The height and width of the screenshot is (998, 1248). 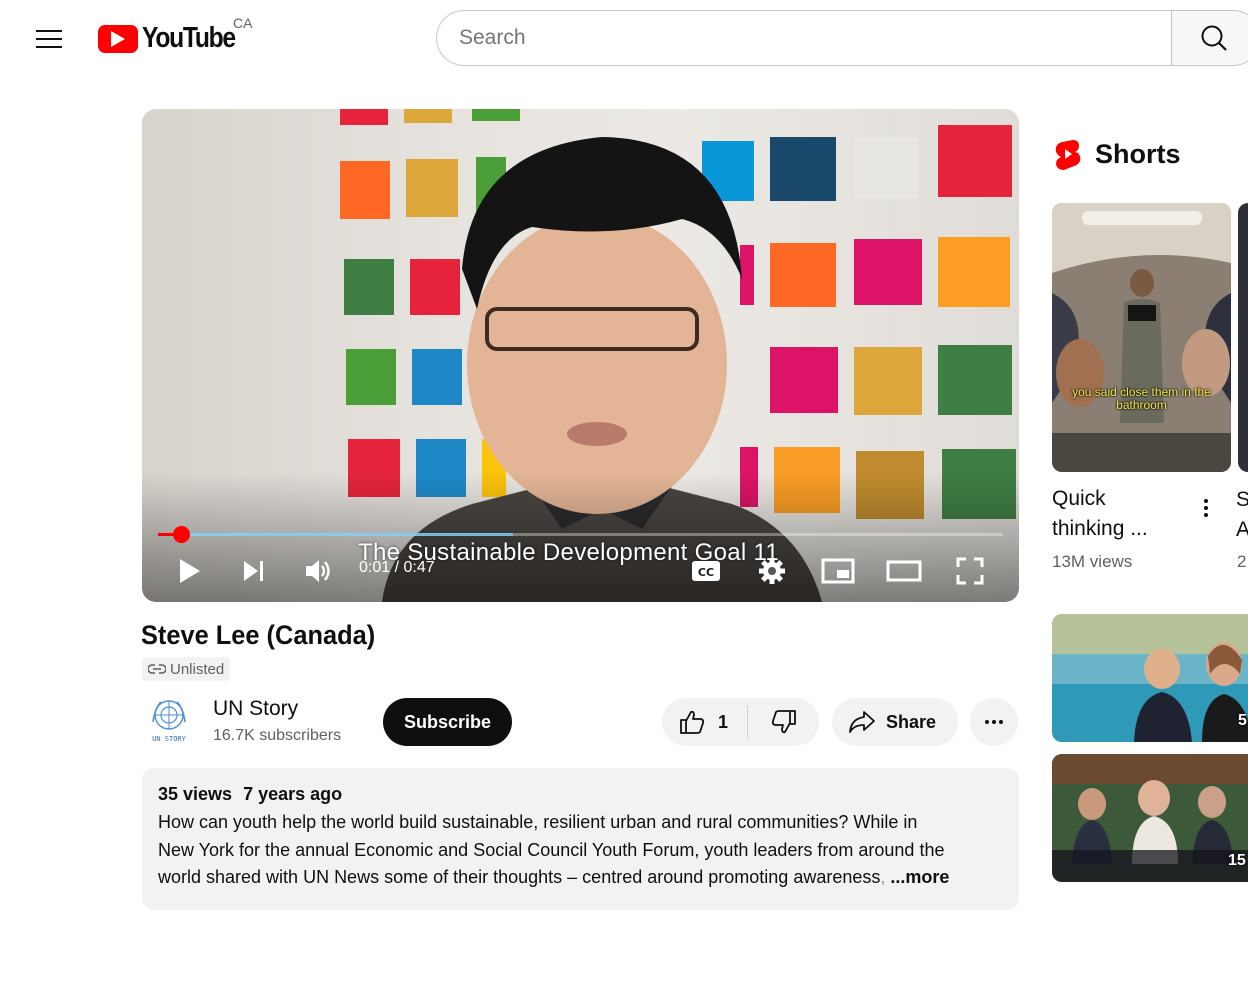 What do you see at coordinates (1242, 561) in the screenshot?
I see `short-views-partial: 2` at bounding box center [1242, 561].